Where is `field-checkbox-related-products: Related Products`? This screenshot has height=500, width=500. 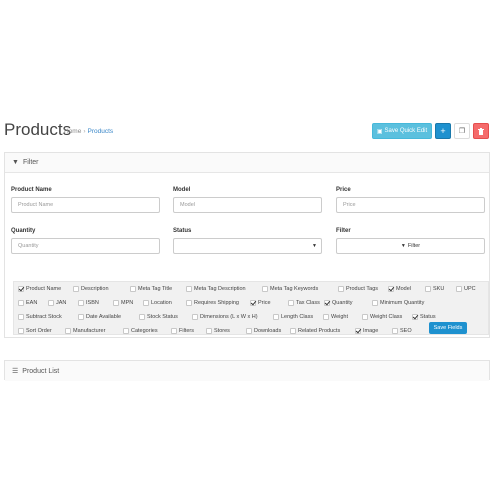
field-checkbox-related-products: Related Products is located at coordinates (315, 331).